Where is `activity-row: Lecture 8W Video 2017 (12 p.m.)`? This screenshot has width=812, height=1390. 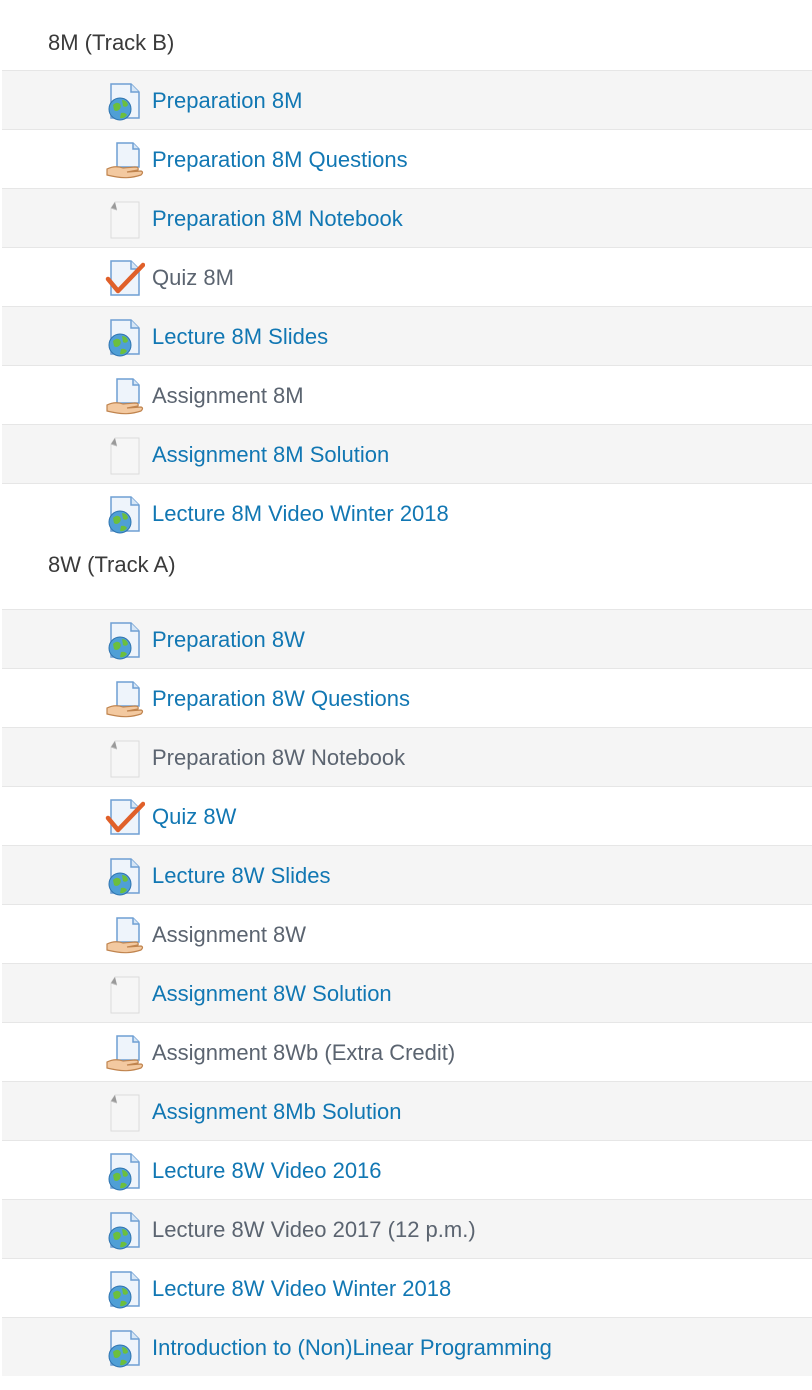 activity-row: Lecture 8W Video 2017 (12 p.m.) is located at coordinates (407, 1228).